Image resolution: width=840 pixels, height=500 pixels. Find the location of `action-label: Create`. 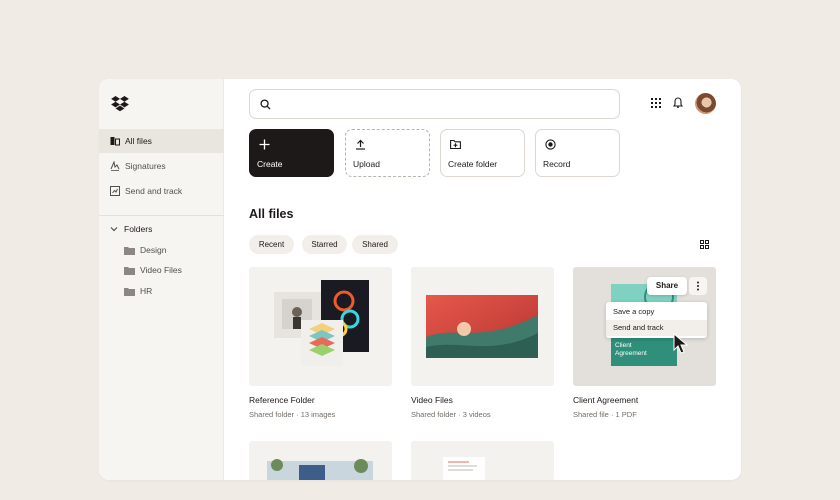

action-label: Create is located at coordinates (270, 164).